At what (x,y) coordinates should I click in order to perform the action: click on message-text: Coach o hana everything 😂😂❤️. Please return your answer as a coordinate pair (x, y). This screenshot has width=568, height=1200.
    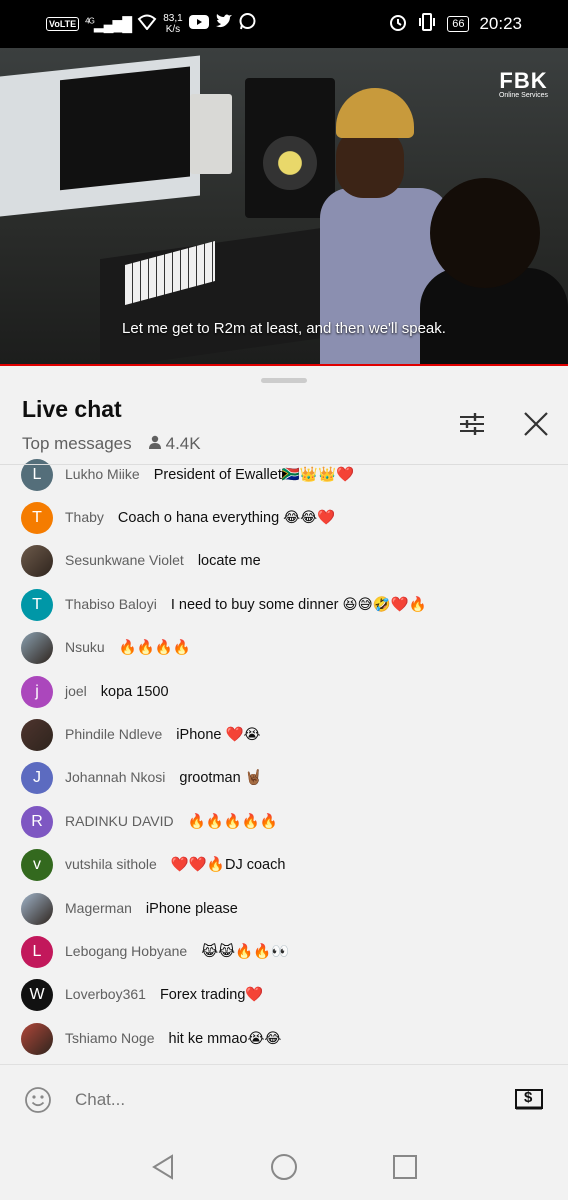
    Looking at the image, I should click on (226, 518).